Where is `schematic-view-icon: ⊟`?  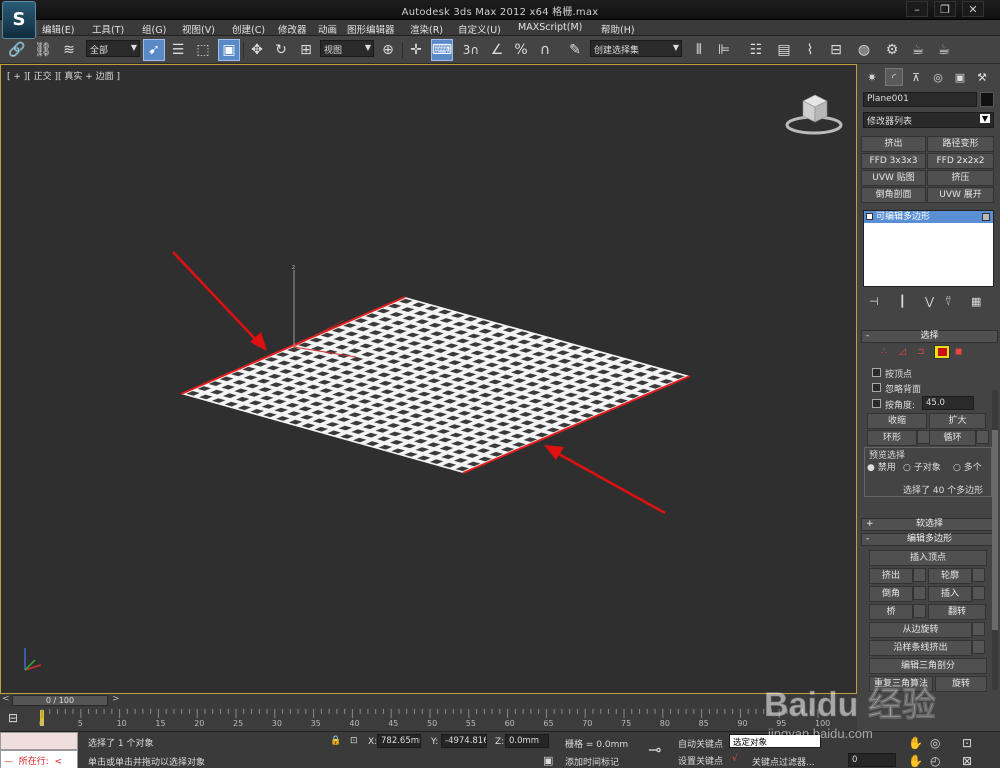 schematic-view-icon: ⊟ is located at coordinates (836, 50).